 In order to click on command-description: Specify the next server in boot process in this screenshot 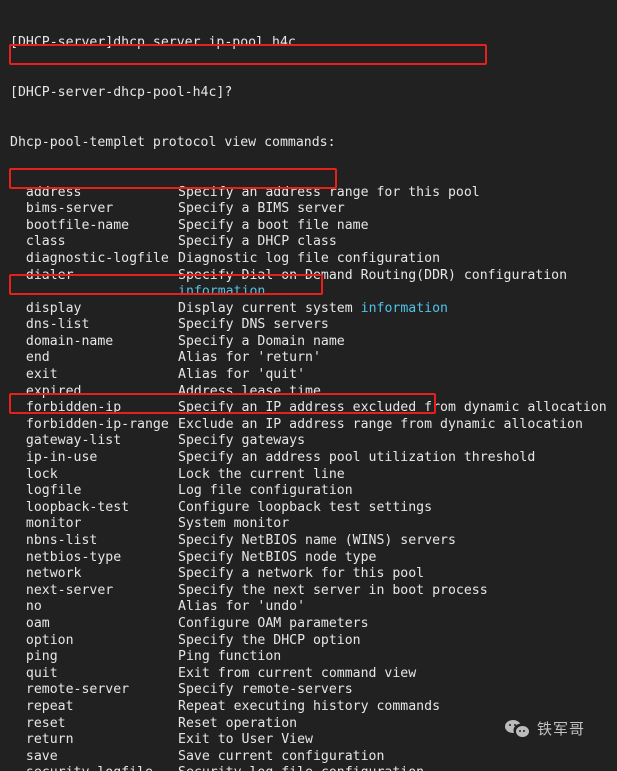, I will do `click(333, 590)`.